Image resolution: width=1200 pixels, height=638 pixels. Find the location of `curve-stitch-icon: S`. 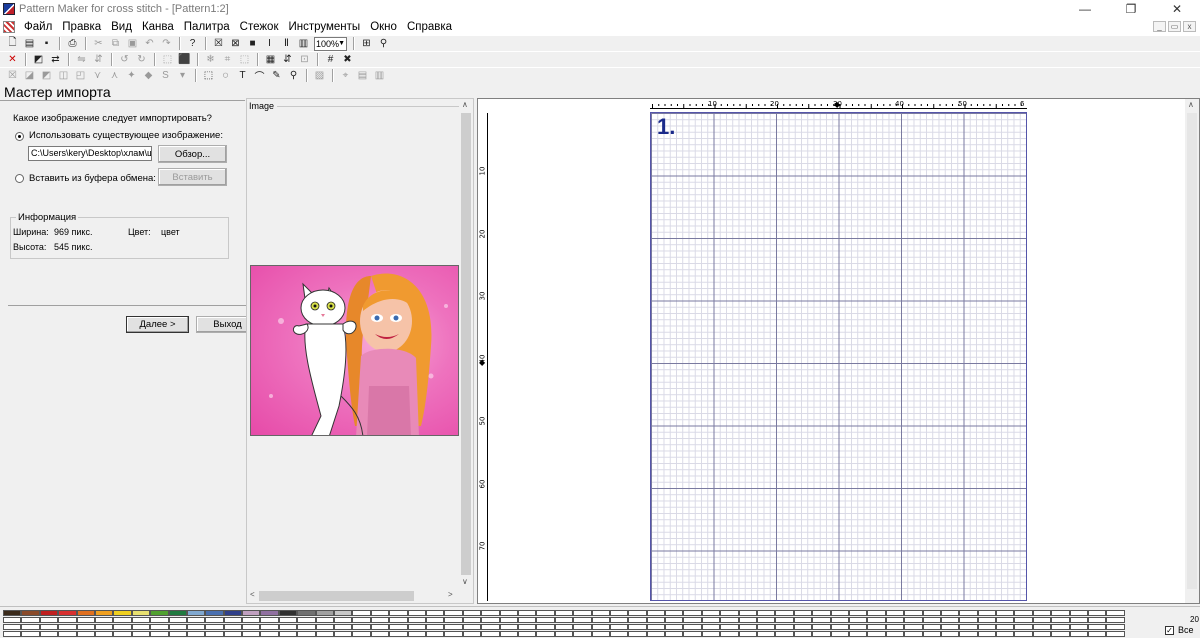

curve-stitch-icon: S is located at coordinates (166, 76).